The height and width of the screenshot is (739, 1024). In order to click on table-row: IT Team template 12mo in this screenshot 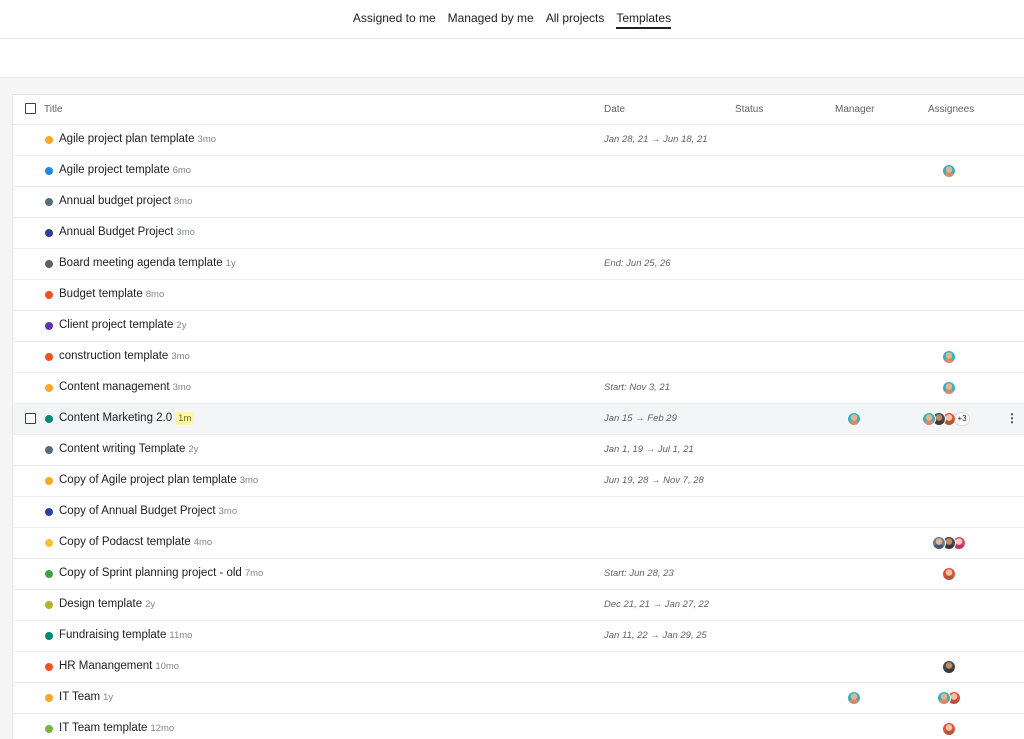, I will do `click(518, 726)`.